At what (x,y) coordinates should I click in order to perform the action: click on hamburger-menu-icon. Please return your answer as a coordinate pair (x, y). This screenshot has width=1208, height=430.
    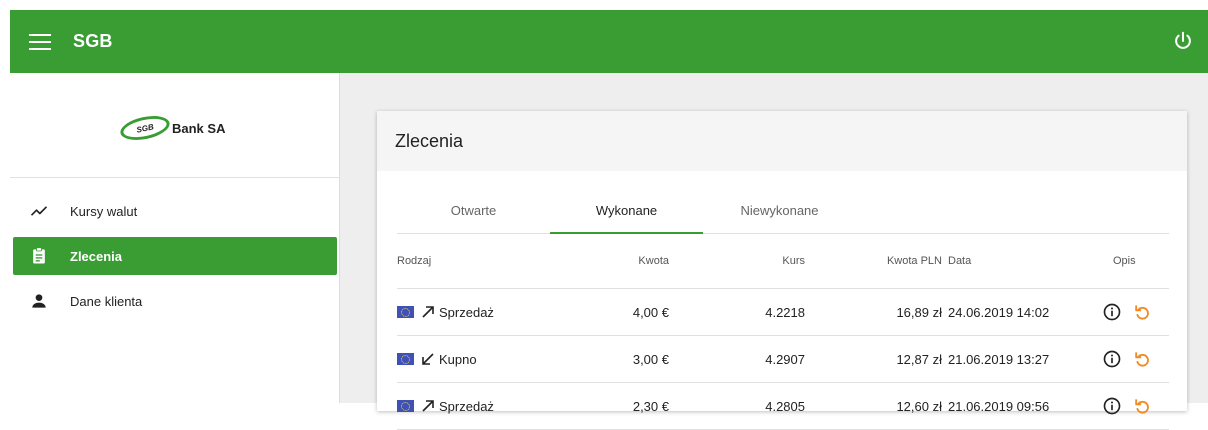
    Looking at the image, I should click on (40, 41).